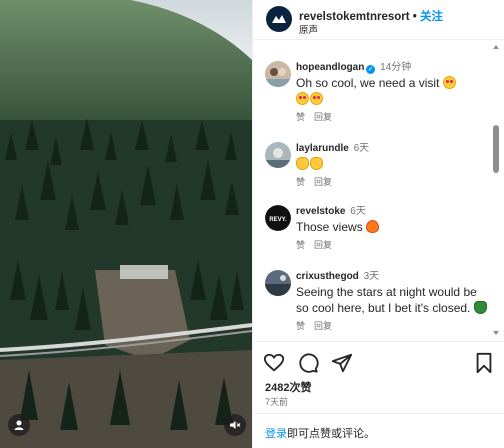 This screenshot has height=448, width=504. What do you see at coordinates (274, 363) in the screenshot?
I see `heart-icon` at bounding box center [274, 363].